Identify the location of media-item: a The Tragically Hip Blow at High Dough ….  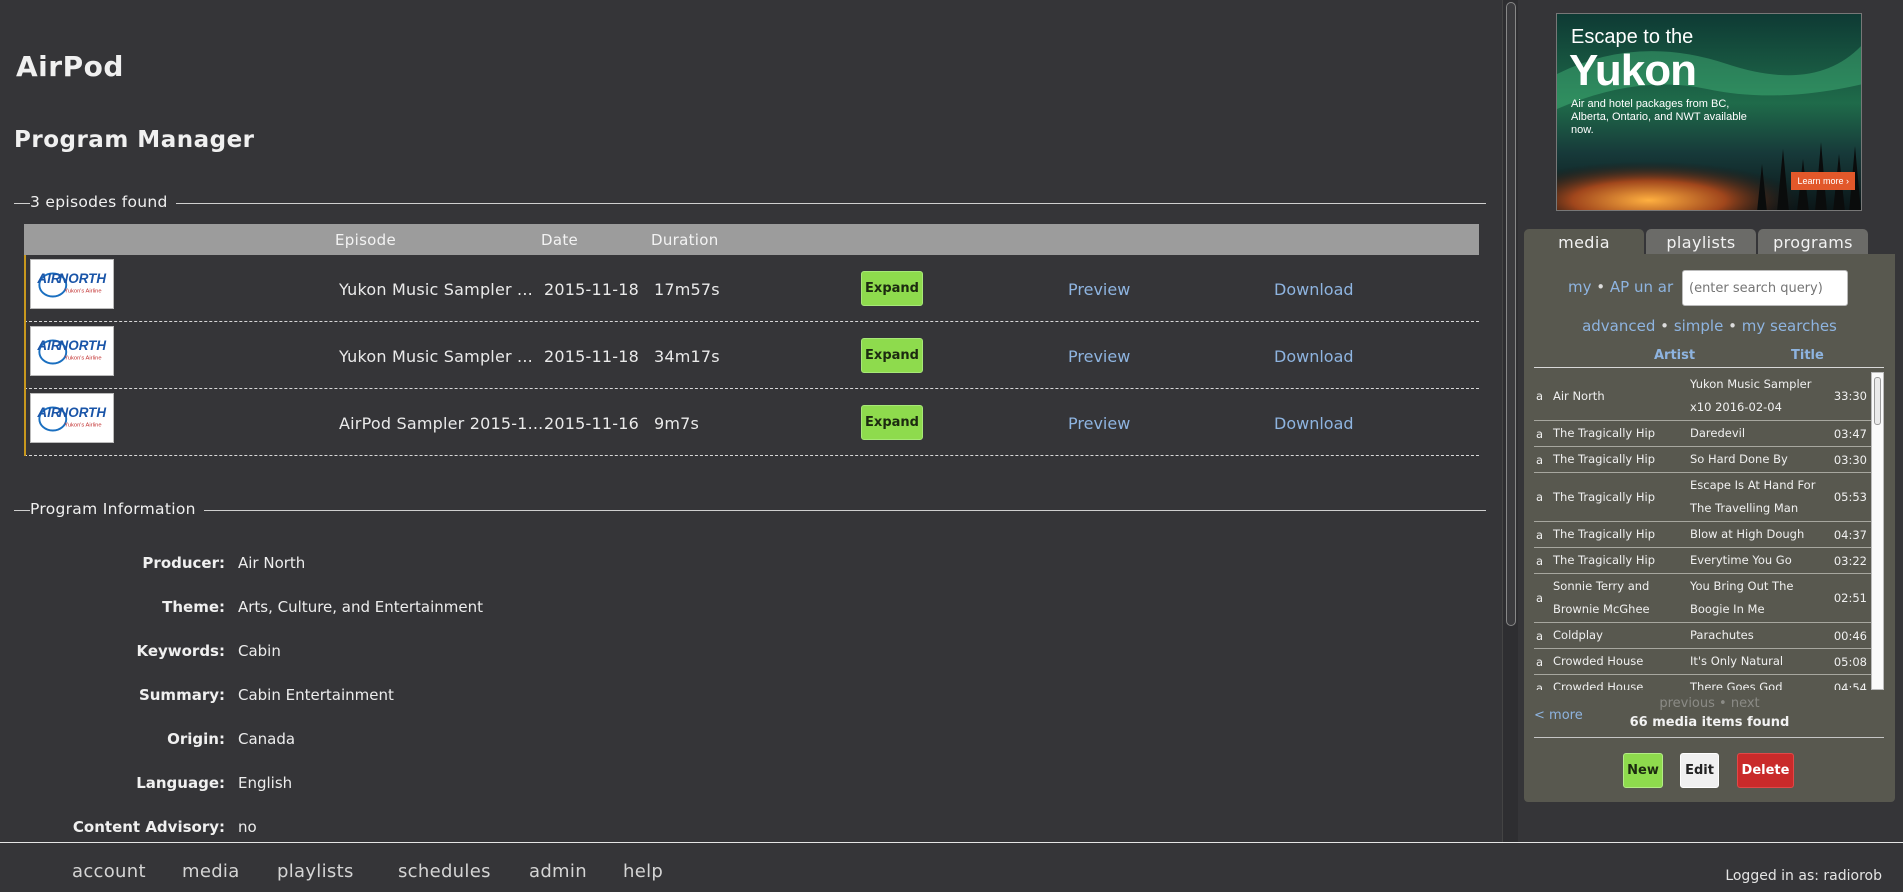
(1702, 535).